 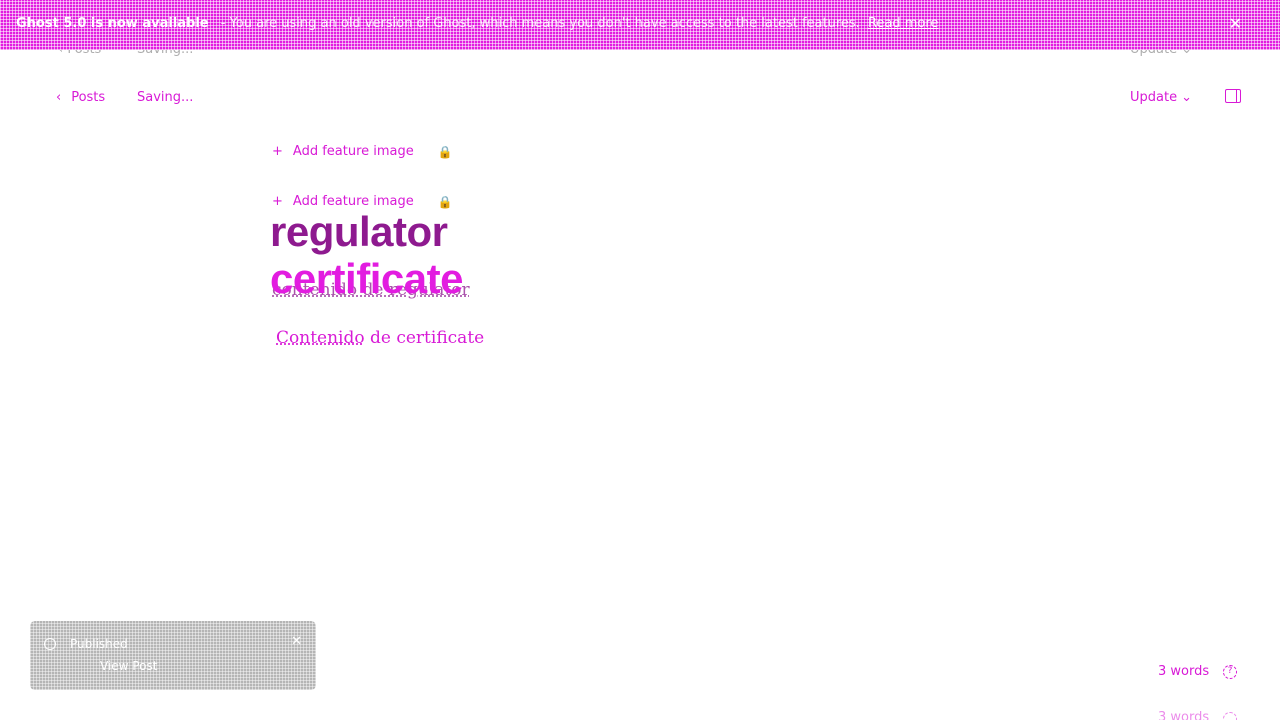 I want to click on post-body-rest: de certificate, so click(x=424, y=338).